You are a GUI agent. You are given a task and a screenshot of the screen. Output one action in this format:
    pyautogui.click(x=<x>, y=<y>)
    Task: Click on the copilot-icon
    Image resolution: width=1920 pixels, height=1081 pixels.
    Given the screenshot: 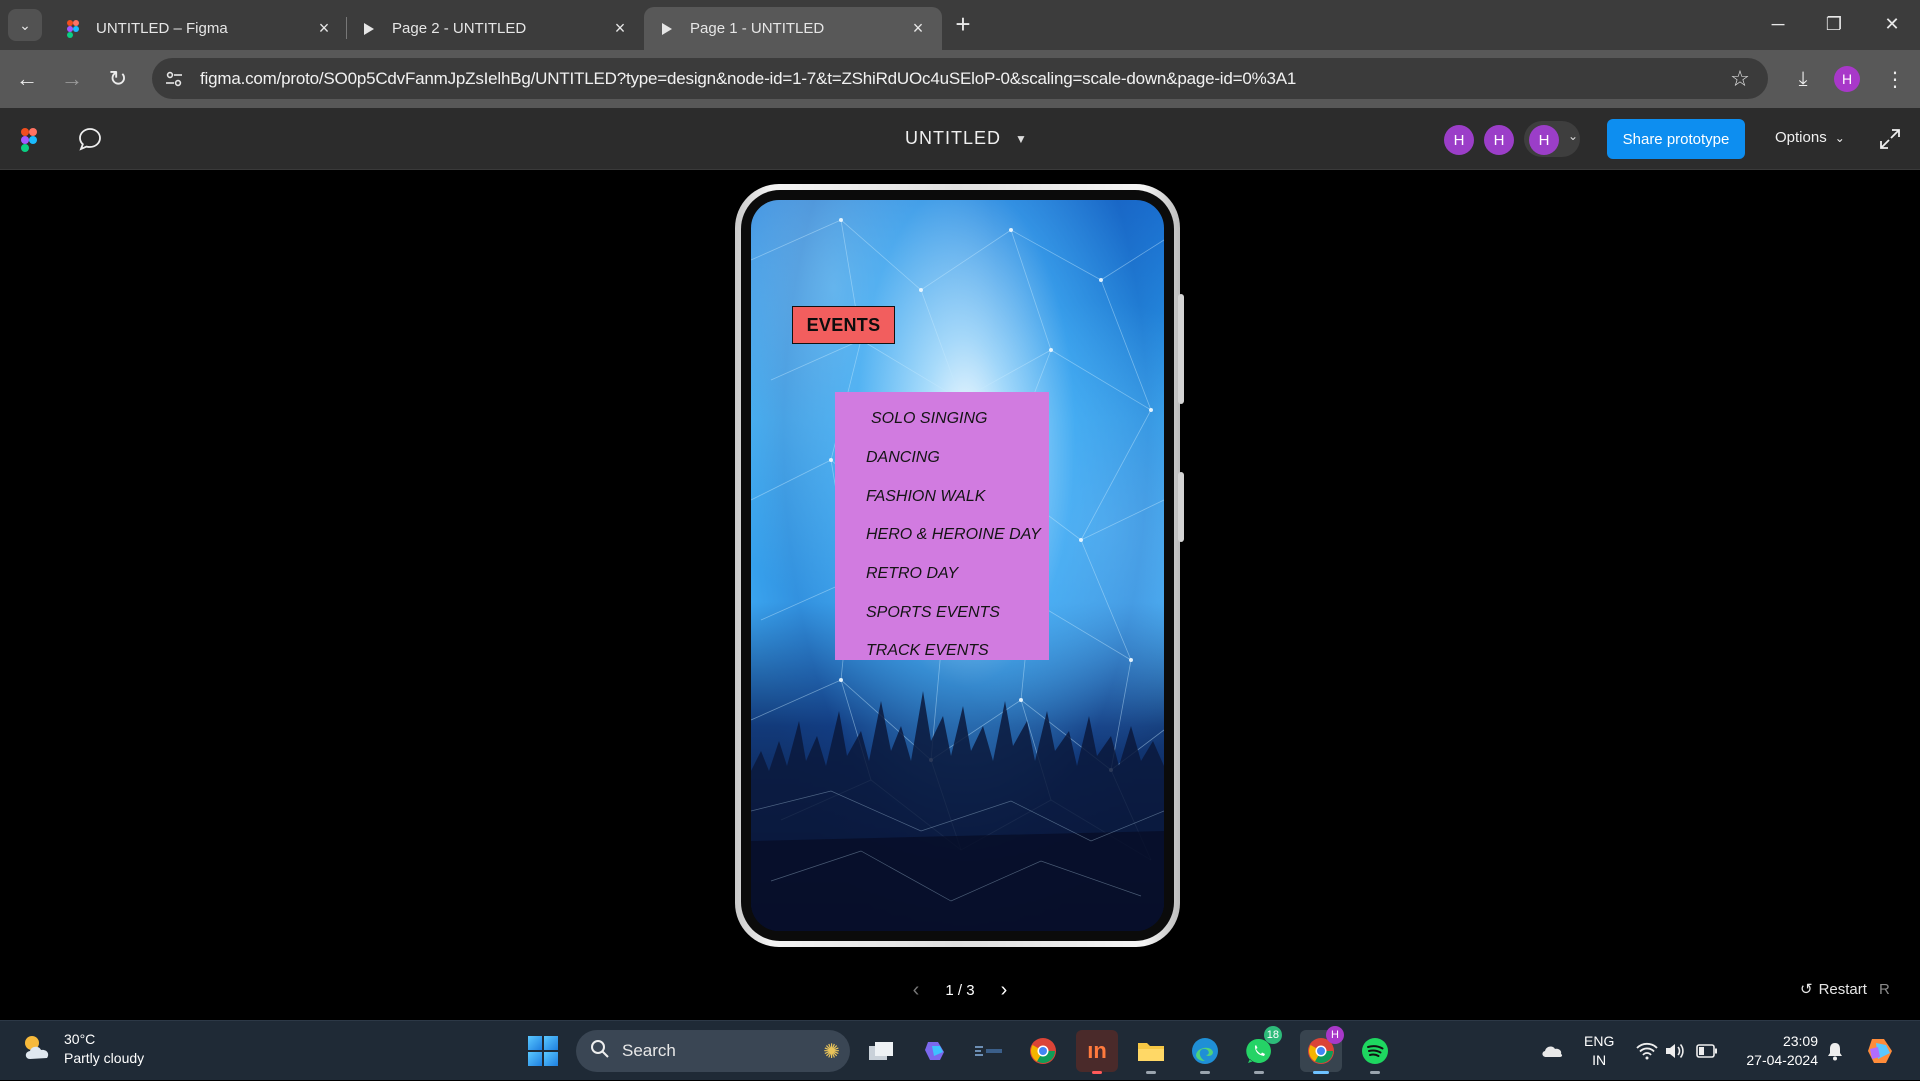 What is the action you would take?
    pyautogui.click(x=935, y=1051)
    